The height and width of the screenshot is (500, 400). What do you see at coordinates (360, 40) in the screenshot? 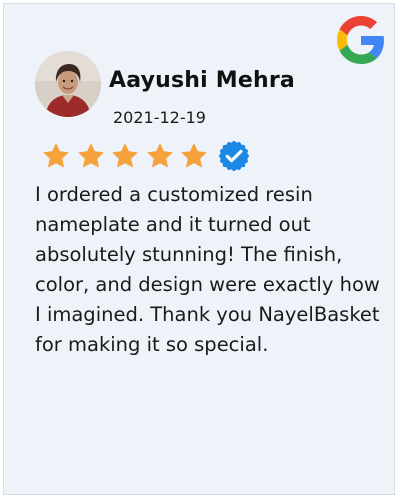
I see `google-logo-icon` at bounding box center [360, 40].